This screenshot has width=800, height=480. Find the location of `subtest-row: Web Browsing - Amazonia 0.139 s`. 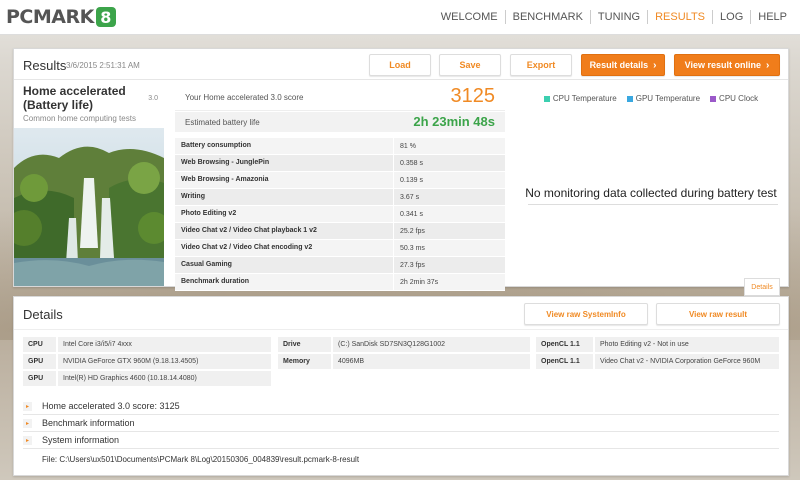

subtest-row: Web Browsing - Amazonia 0.139 s is located at coordinates (340, 180).